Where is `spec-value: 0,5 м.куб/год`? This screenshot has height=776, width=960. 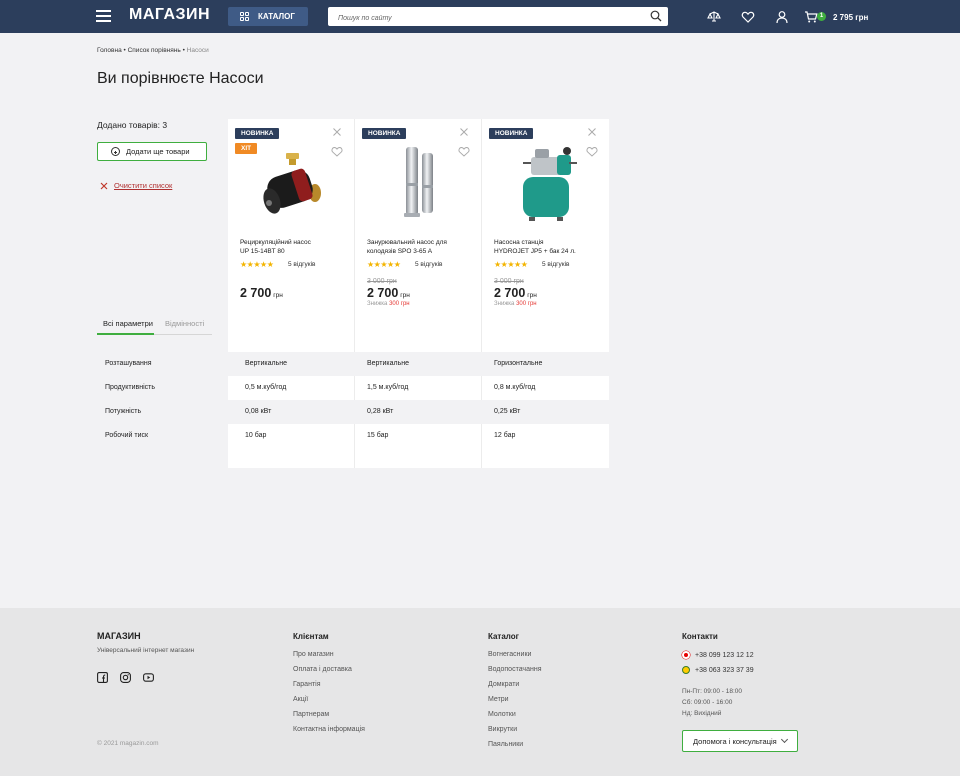 spec-value: 0,5 м.куб/год is located at coordinates (266, 387).